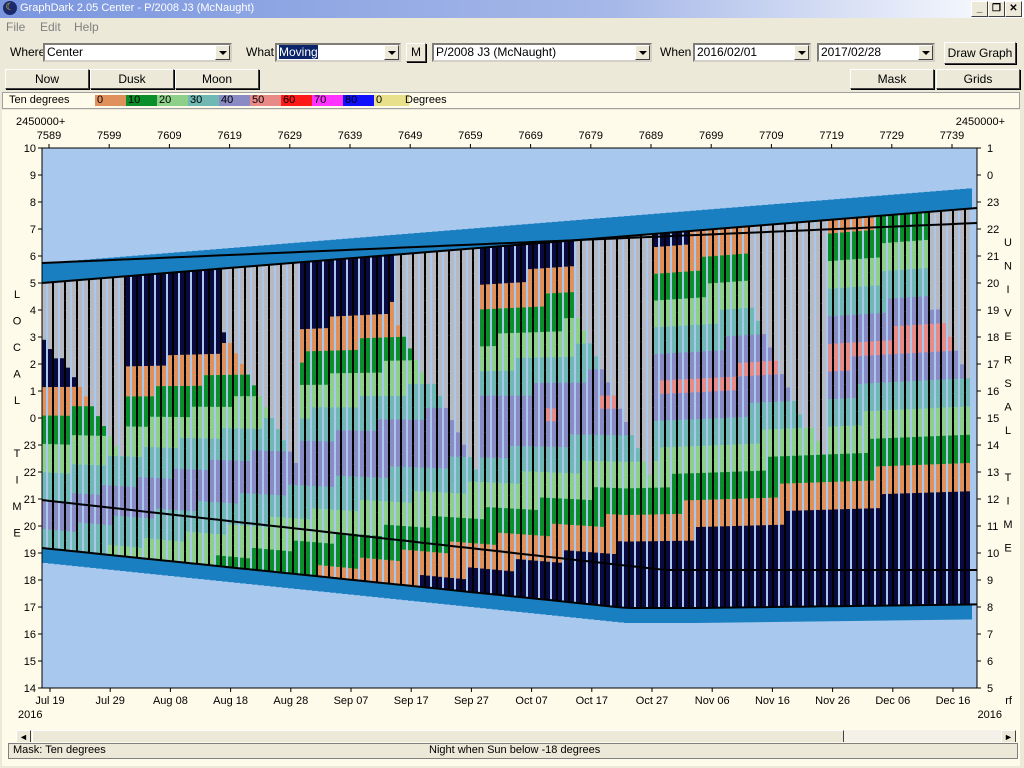  What do you see at coordinates (338, 52) in the screenshot?
I see `what-select: Moving` at bounding box center [338, 52].